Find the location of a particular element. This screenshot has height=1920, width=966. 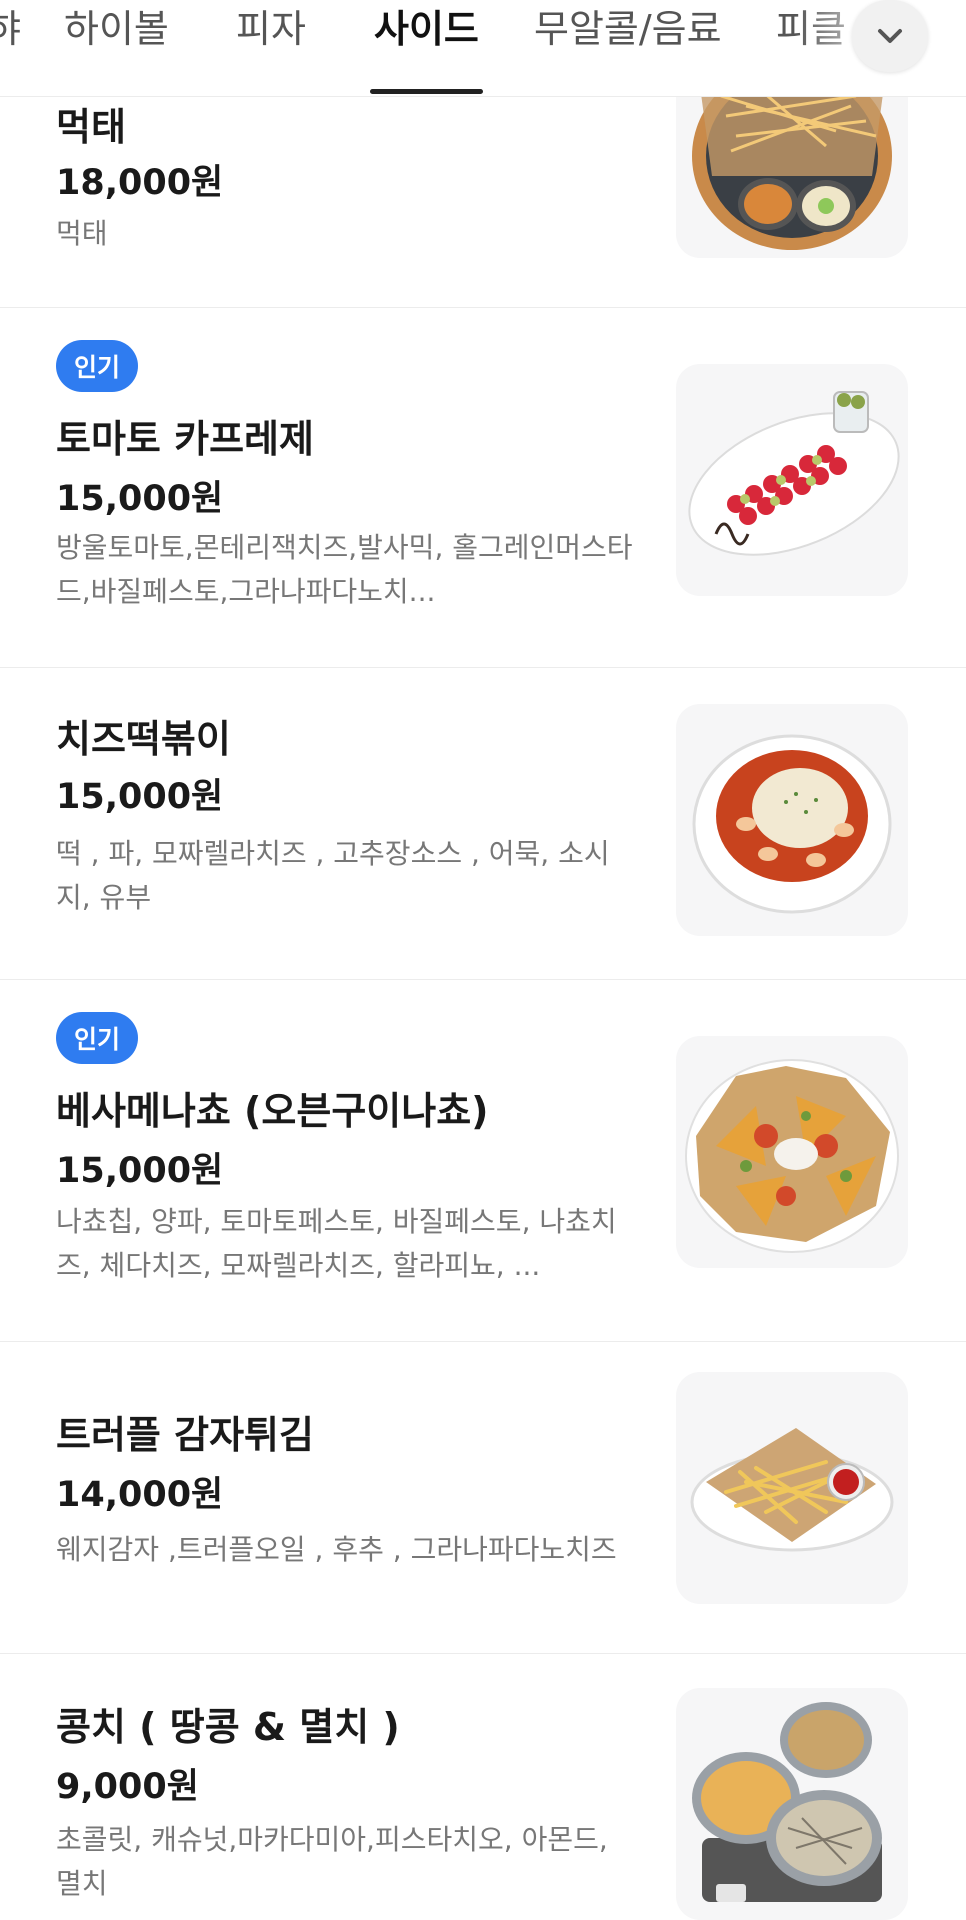

item-name: 트러플 감자튀김 is located at coordinates (185, 1435).